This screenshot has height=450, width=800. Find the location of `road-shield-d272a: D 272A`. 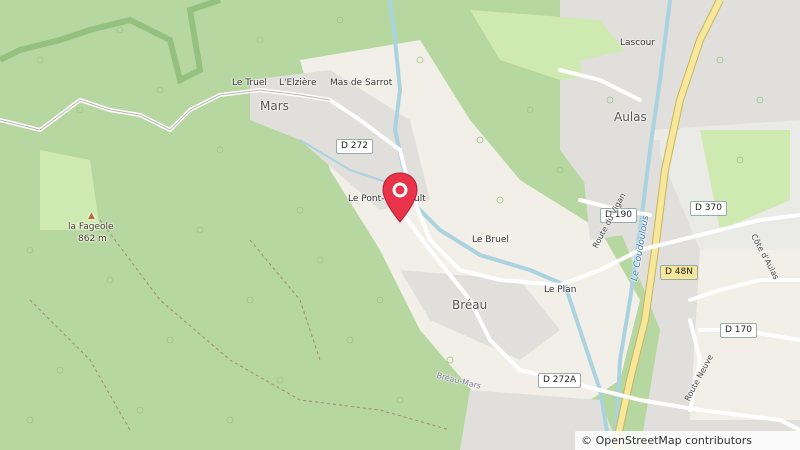

road-shield-d272a: D 272A is located at coordinates (560, 380).